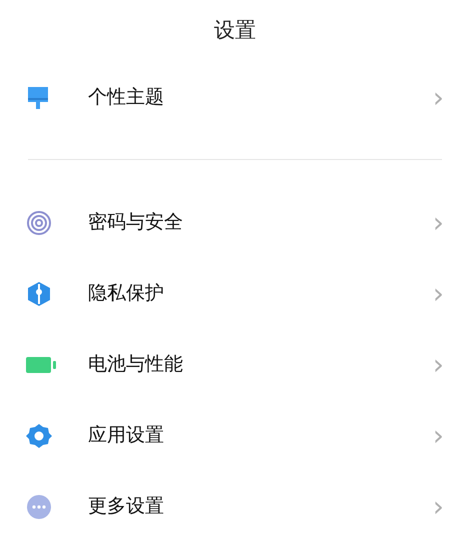 This screenshot has width=470, height=551. I want to click on shield-icon, so click(39, 293).